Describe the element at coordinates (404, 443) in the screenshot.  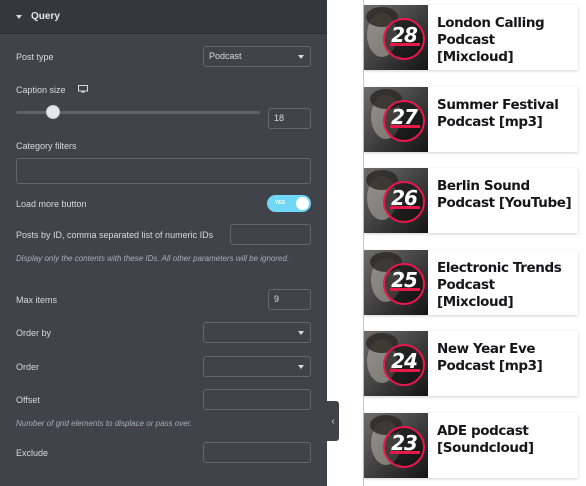
I see `podcast-number: 23` at that location.